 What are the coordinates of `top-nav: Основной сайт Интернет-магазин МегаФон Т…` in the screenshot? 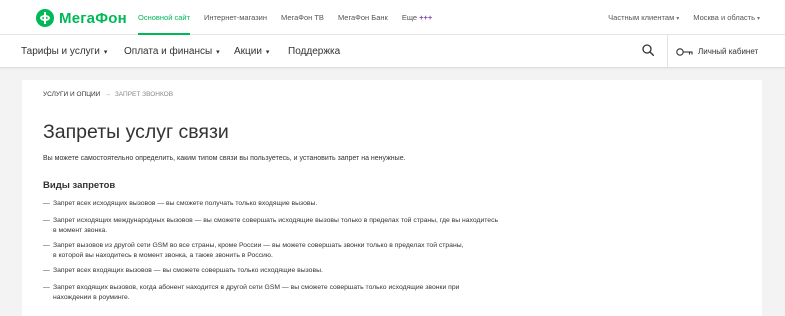 It's located at (292, 17).